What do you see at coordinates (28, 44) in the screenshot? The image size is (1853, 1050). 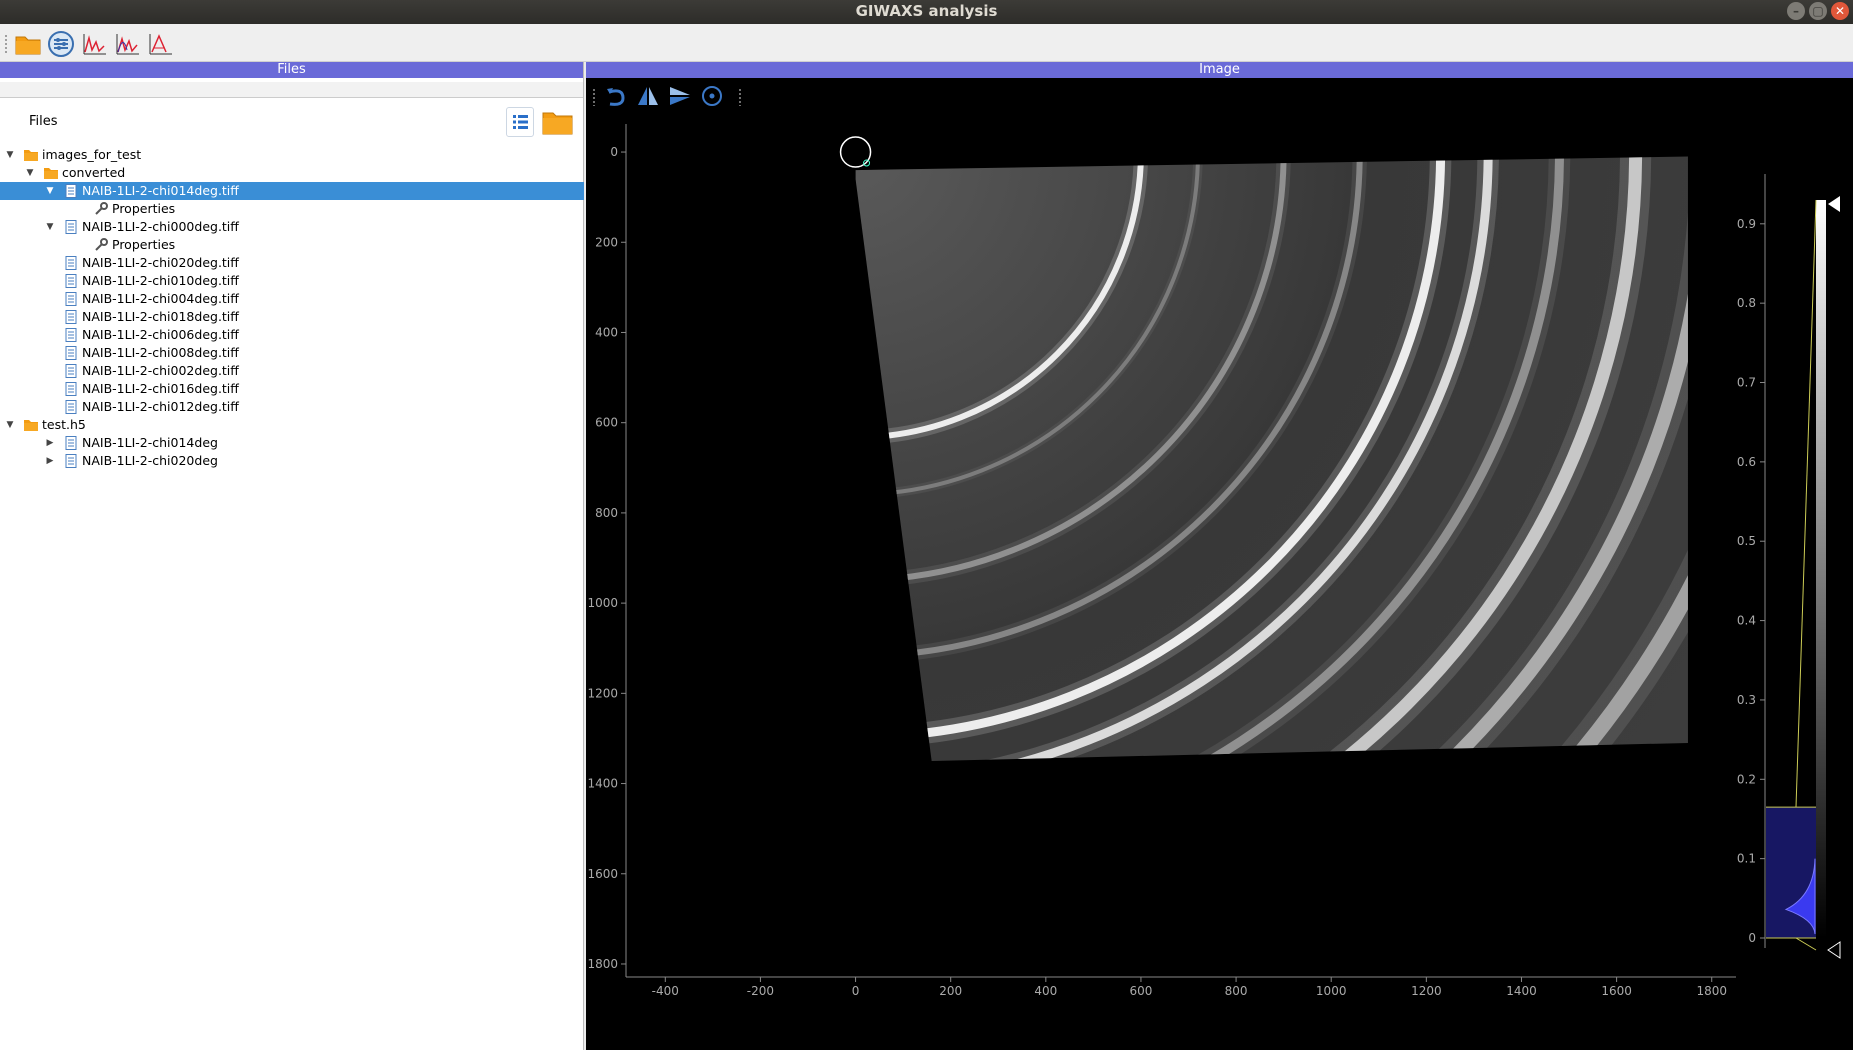 I see `open-folder-button` at bounding box center [28, 44].